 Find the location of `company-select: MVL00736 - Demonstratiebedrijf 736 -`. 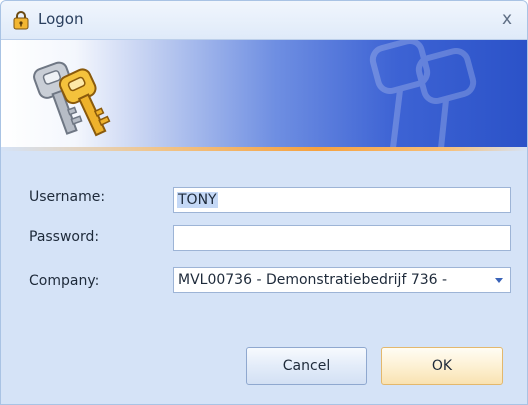

company-select: MVL00736 - Demonstratiebedrijf 736 - is located at coordinates (342, 280).